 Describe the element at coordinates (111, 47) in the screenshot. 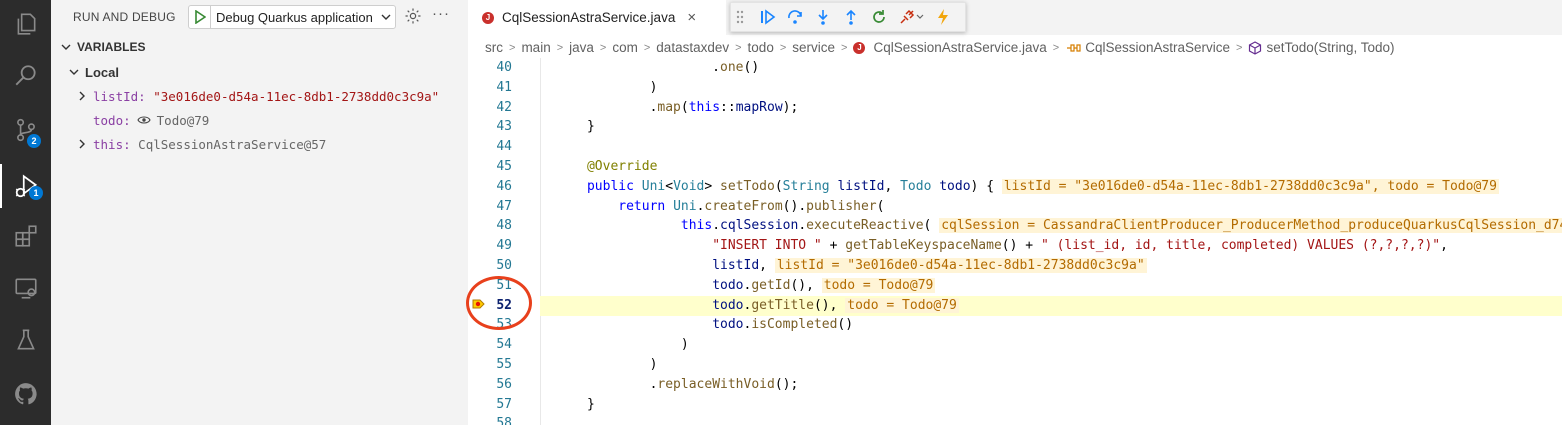

I see `variables-title: VARIABLES` at that location.